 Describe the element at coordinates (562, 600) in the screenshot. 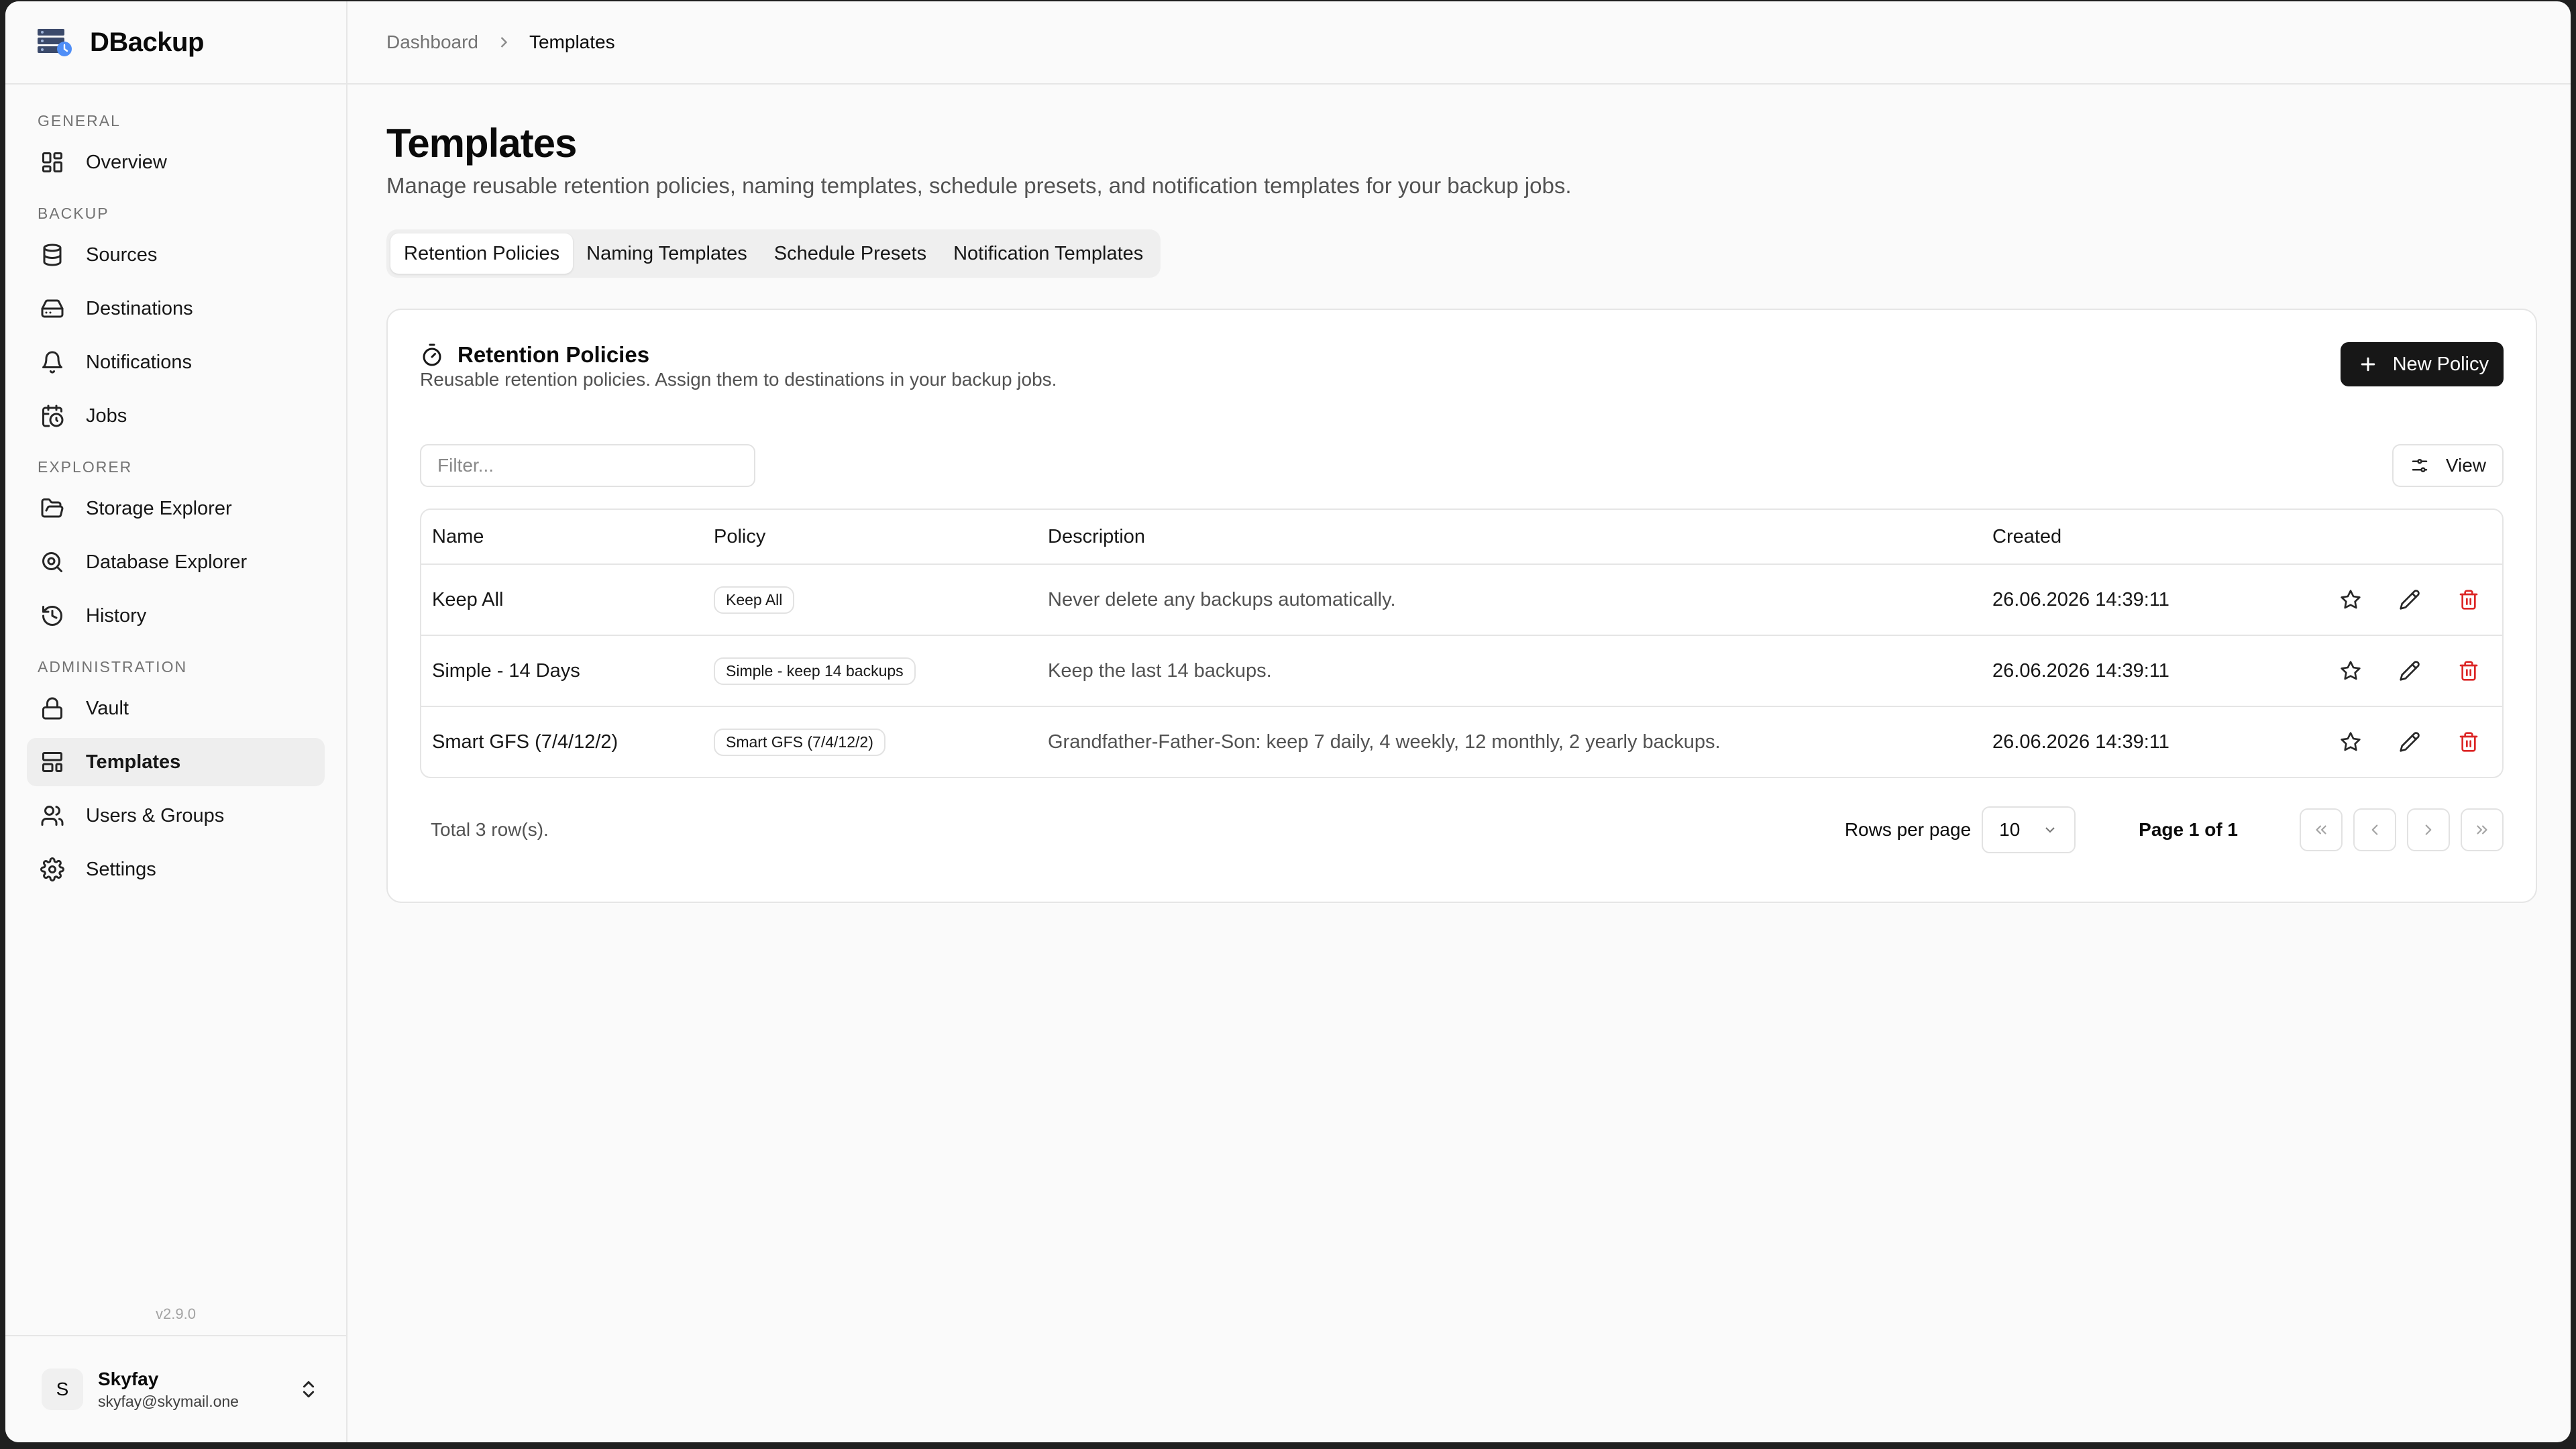

I see `cell-name: Keep All` at that location.